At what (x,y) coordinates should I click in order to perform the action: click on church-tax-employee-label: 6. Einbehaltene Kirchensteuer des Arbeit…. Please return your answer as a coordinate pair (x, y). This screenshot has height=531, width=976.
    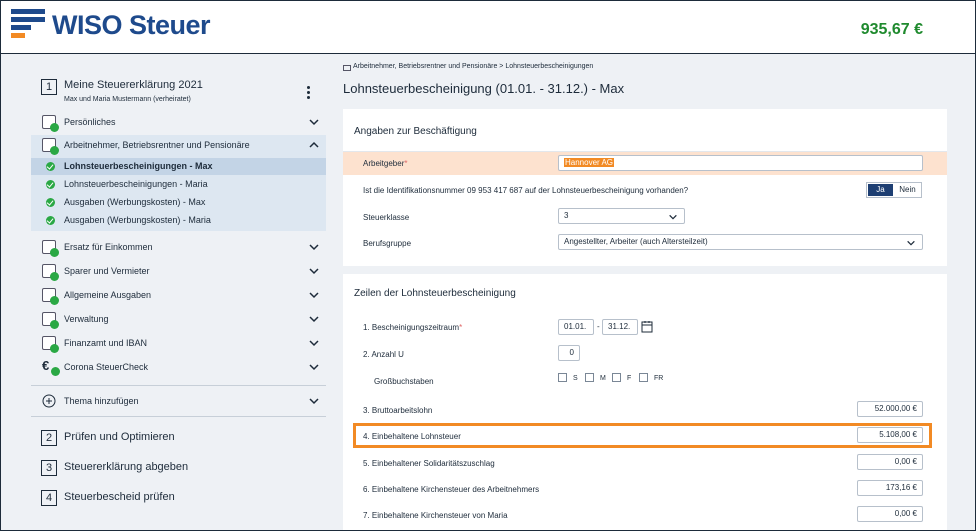
    Looking at the image, I should click on (451, 489).